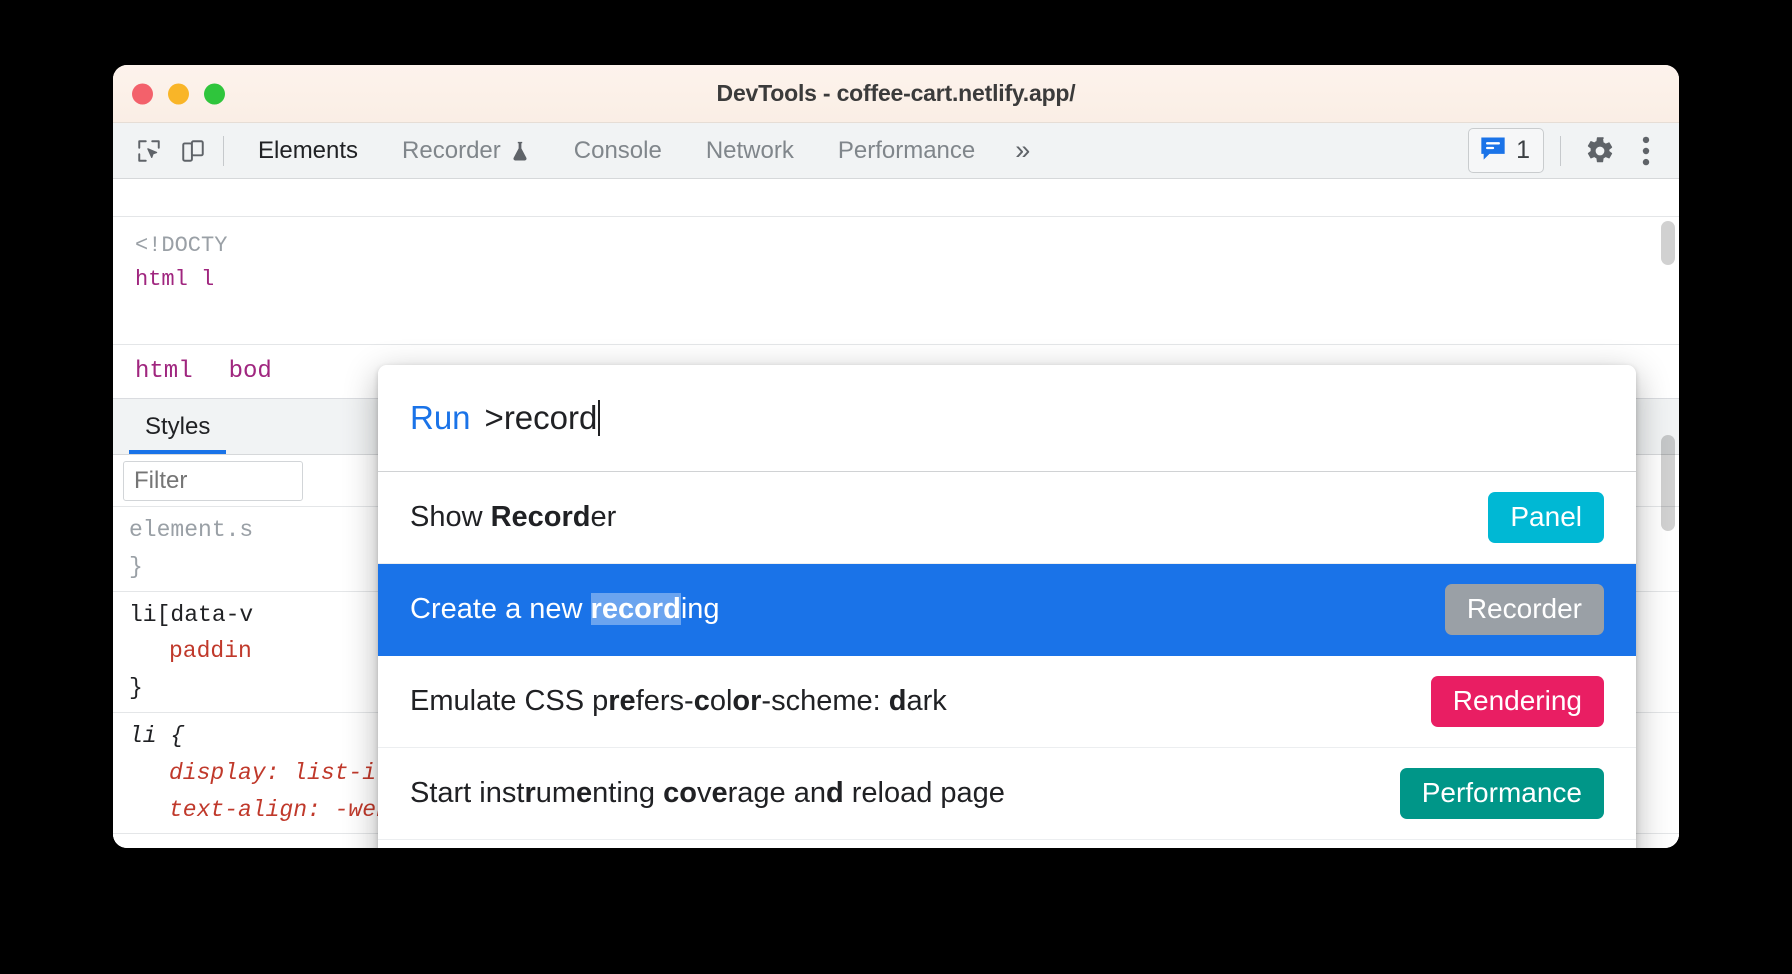 The width and height of the screenshot is (1792, 974). I want to click on command-item-tag: Performance, so click(1501, 793).